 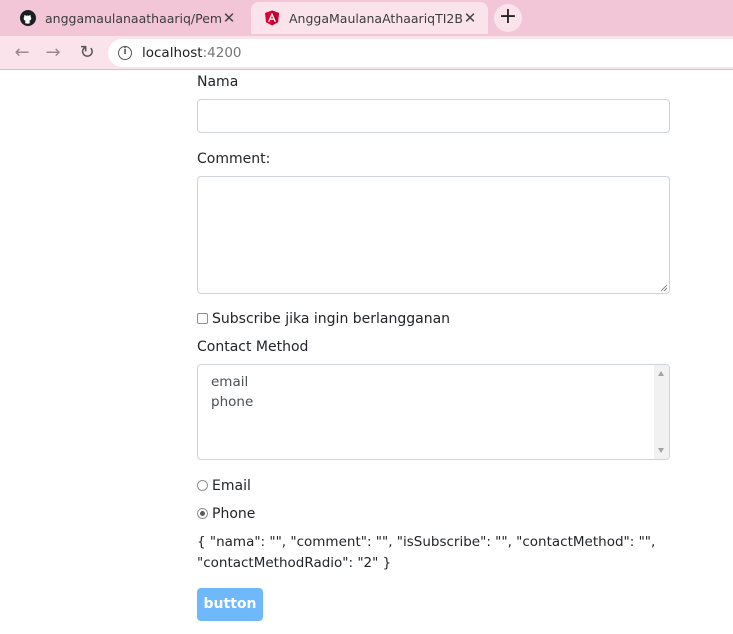 I want to click on nama-label: Nama, so click(x=218, y=82).